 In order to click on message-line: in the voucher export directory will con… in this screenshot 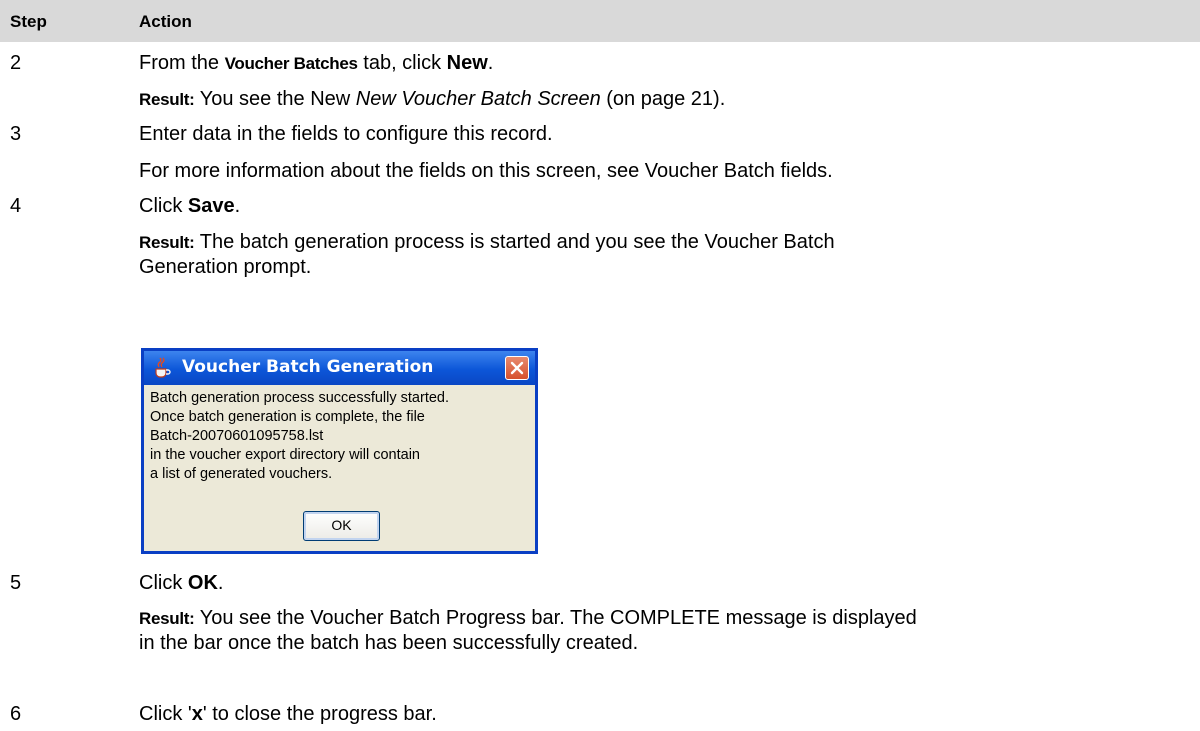, I will do `click(285, 455)`.